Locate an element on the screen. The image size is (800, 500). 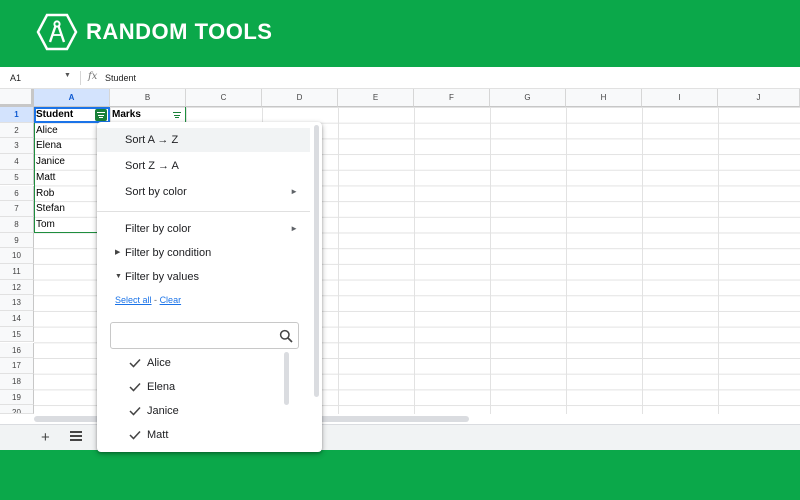
name-box: A1 is located at coordinates (15, 78).